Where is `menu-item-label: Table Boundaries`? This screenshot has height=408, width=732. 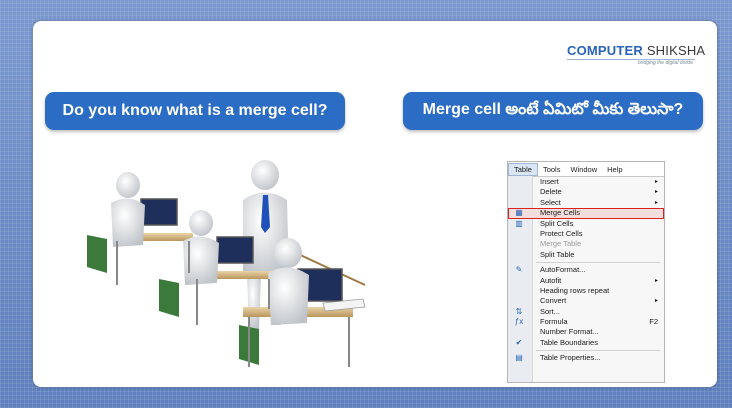
menu-item-label: Table Boundaries is located at coordinates (569, 342).